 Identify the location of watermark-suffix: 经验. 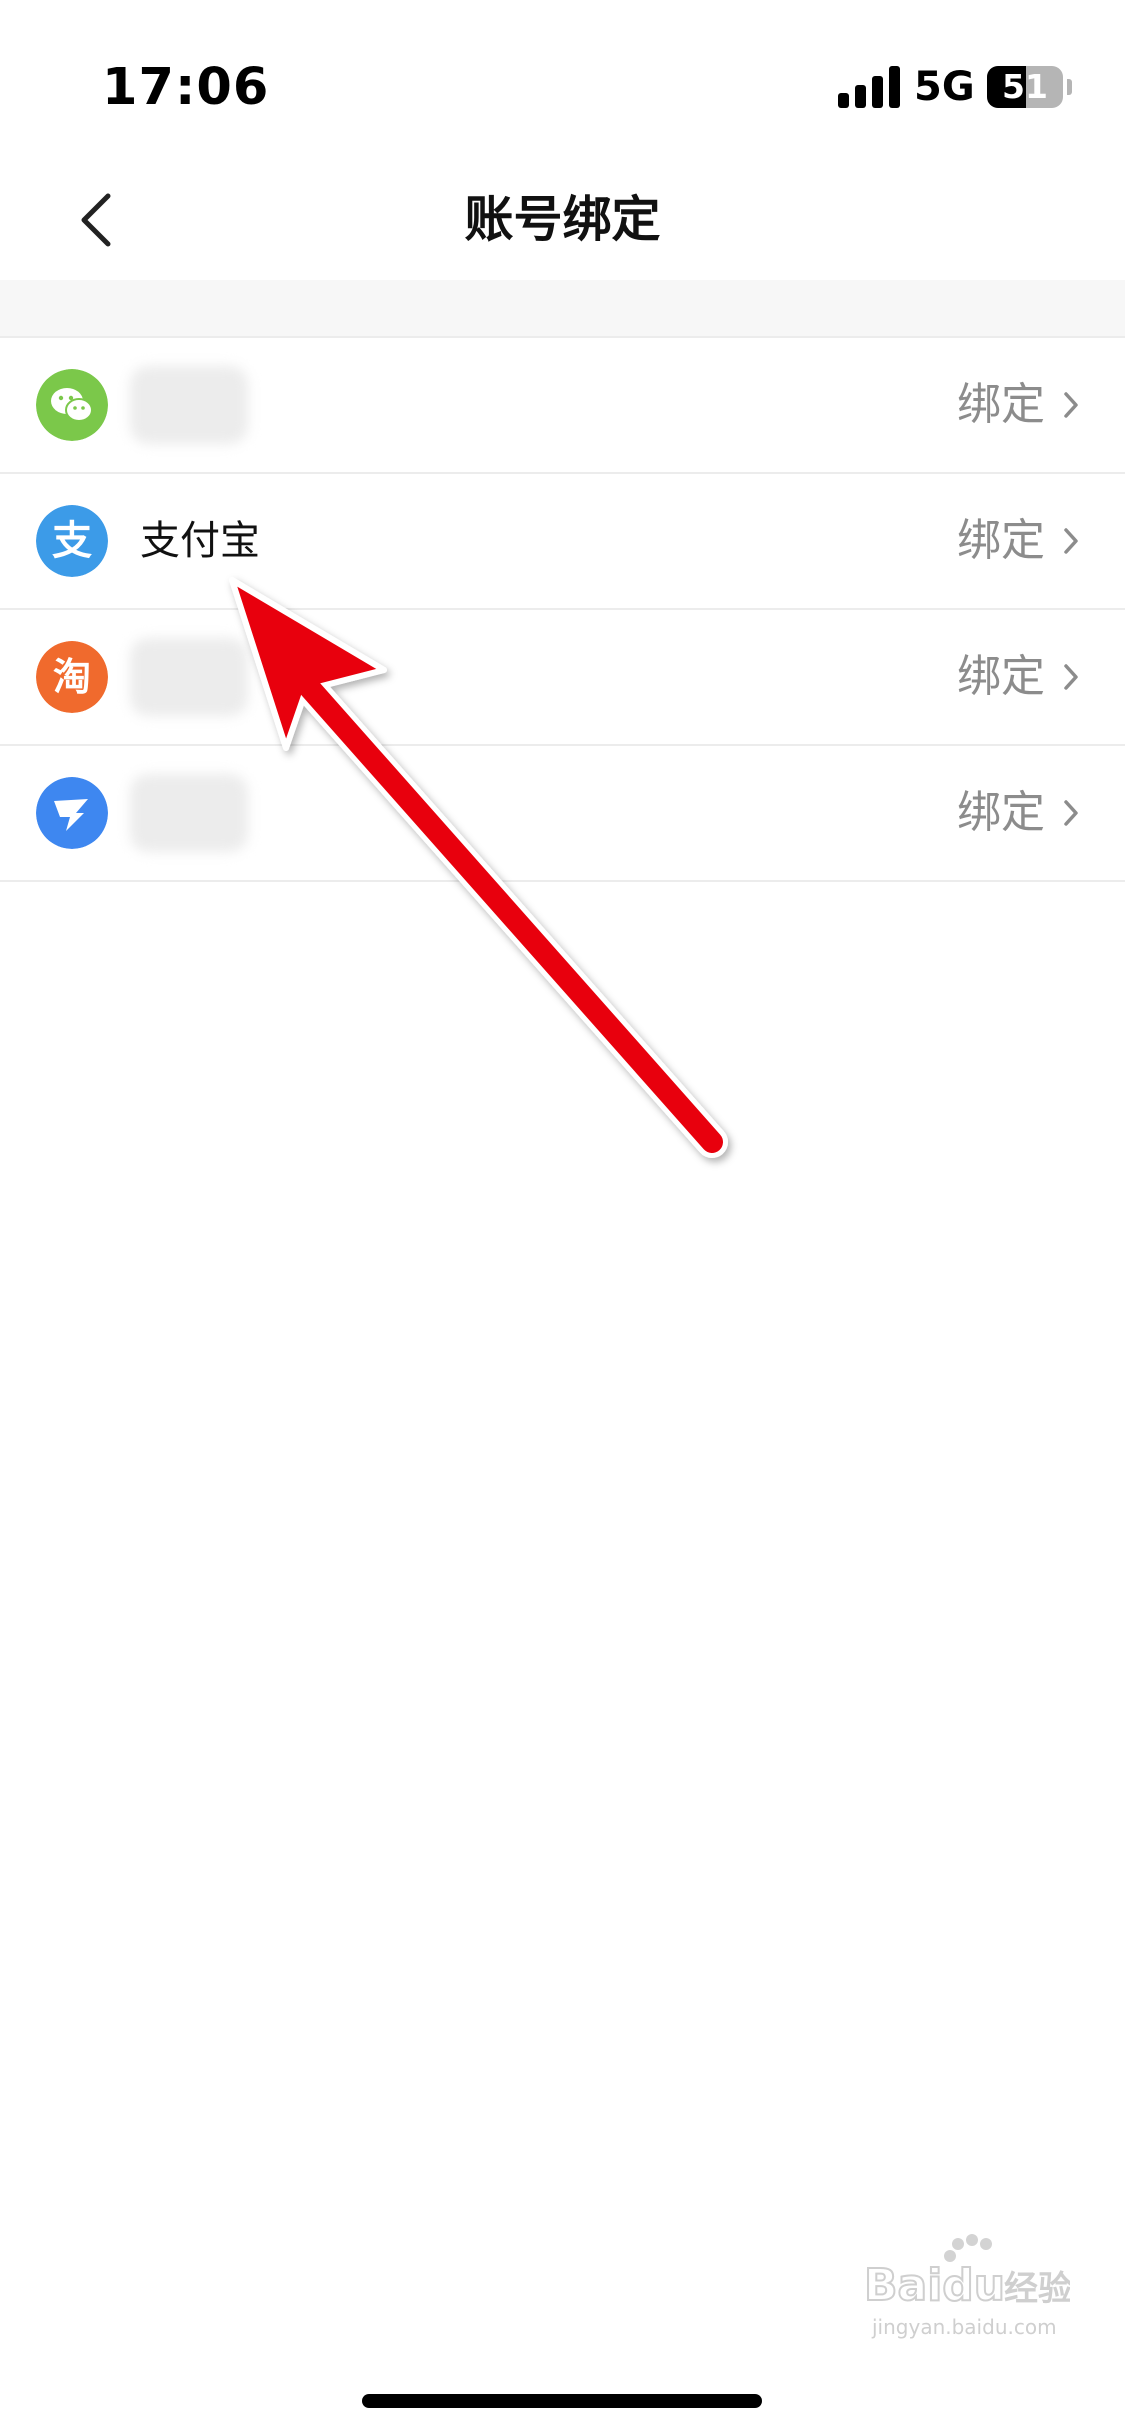
(1037, 2289).